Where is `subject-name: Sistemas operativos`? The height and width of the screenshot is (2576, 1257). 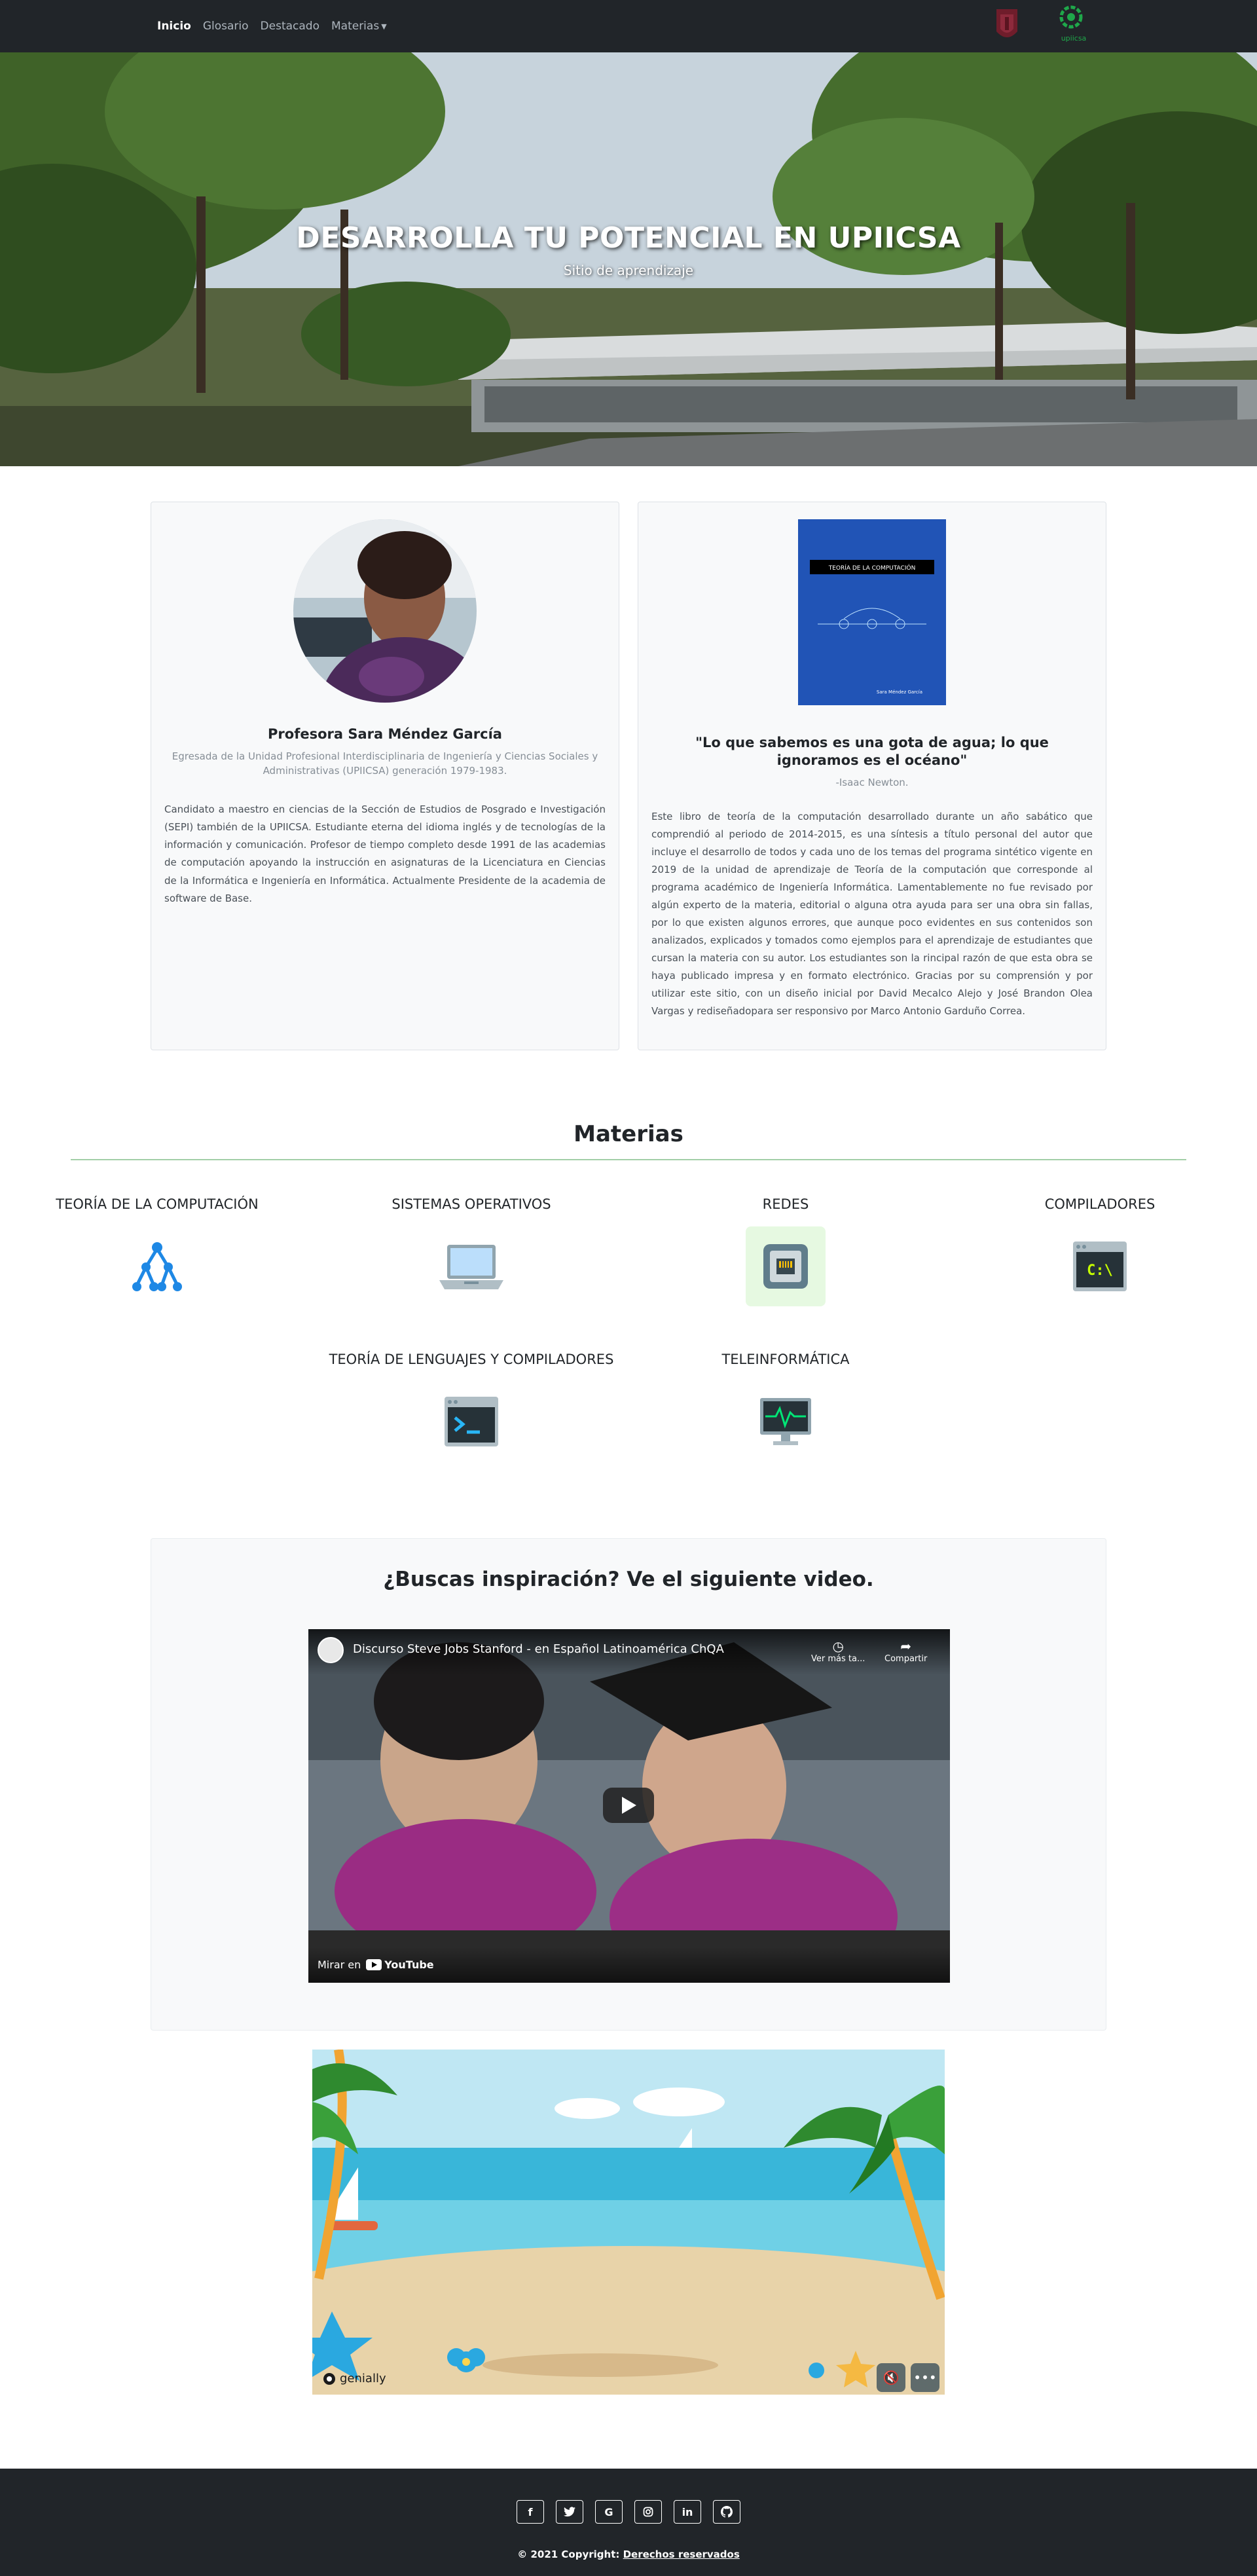
subject-name: Sistemas operativos is located at coordinates (471, 1204).